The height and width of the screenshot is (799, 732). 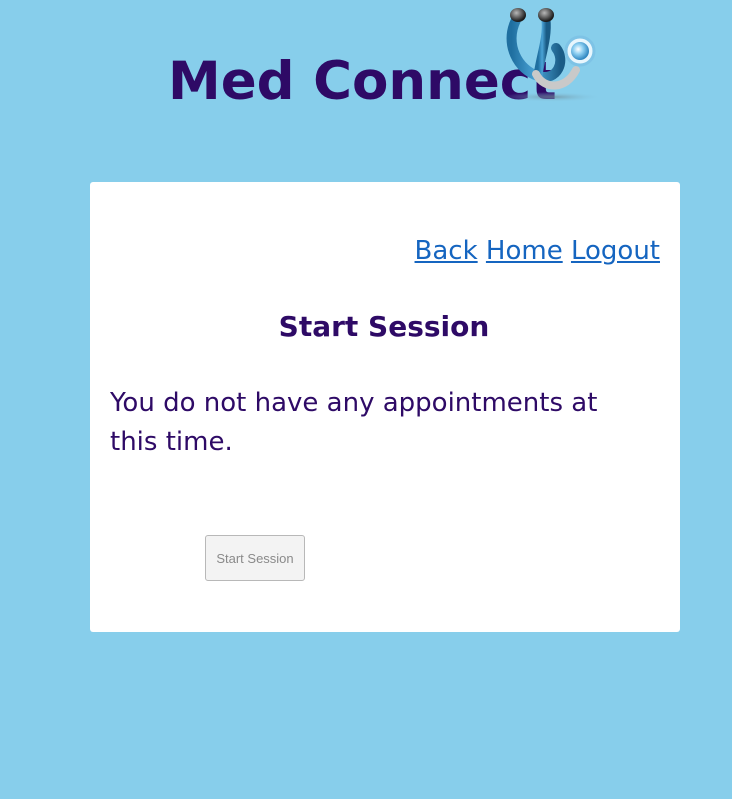 I want to click on stethoscope-icon, so click(x=550, y=54).